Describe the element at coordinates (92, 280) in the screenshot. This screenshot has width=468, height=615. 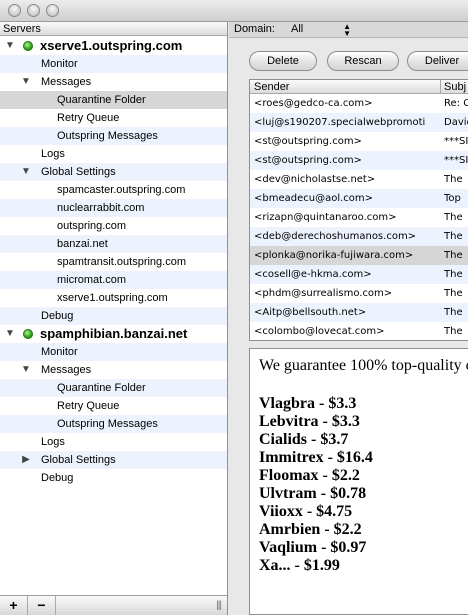
I see `tree-item-label: micromat.com` at that location.